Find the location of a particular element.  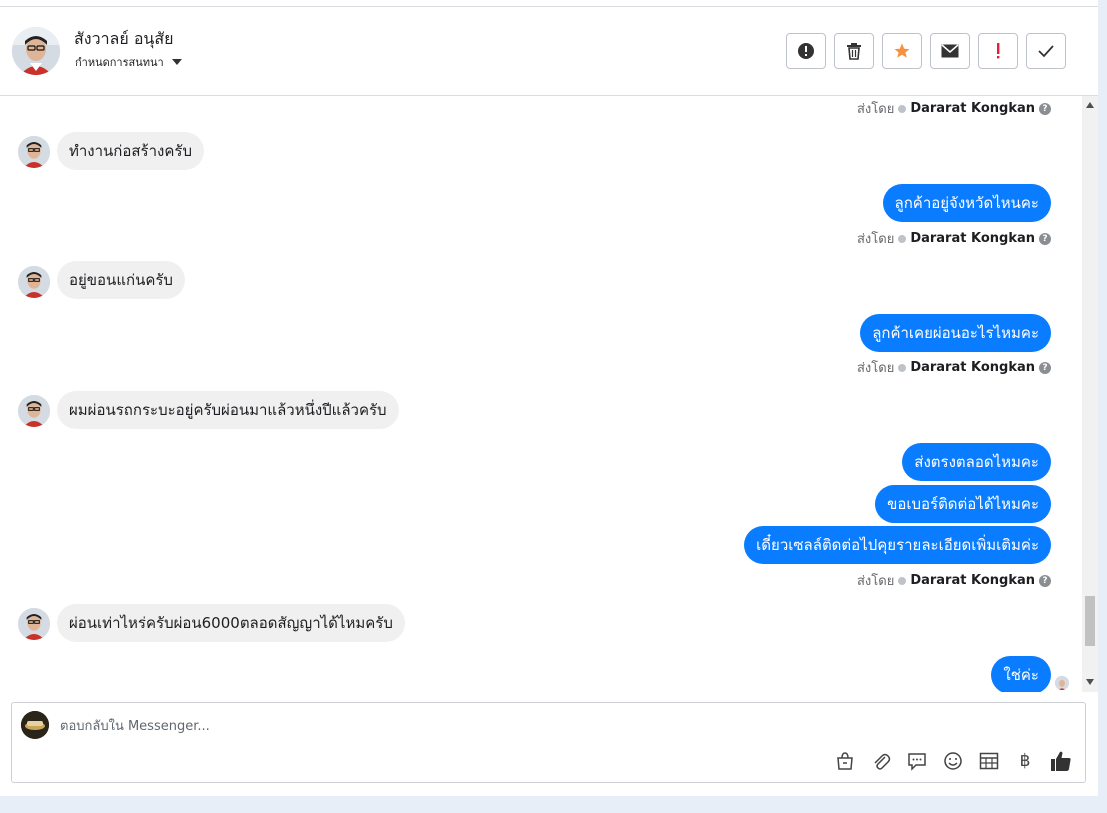

check-icon is located at coordinates (1046, 51).